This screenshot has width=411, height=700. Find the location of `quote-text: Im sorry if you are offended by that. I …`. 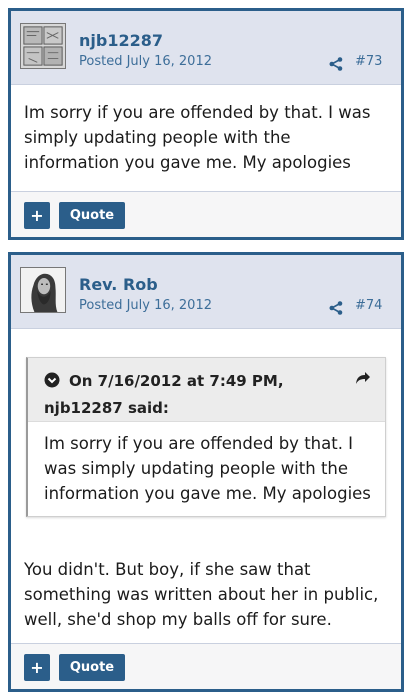

quote-text: Im sorry if you are offended by that. I … is located at coordinates (206, 469).